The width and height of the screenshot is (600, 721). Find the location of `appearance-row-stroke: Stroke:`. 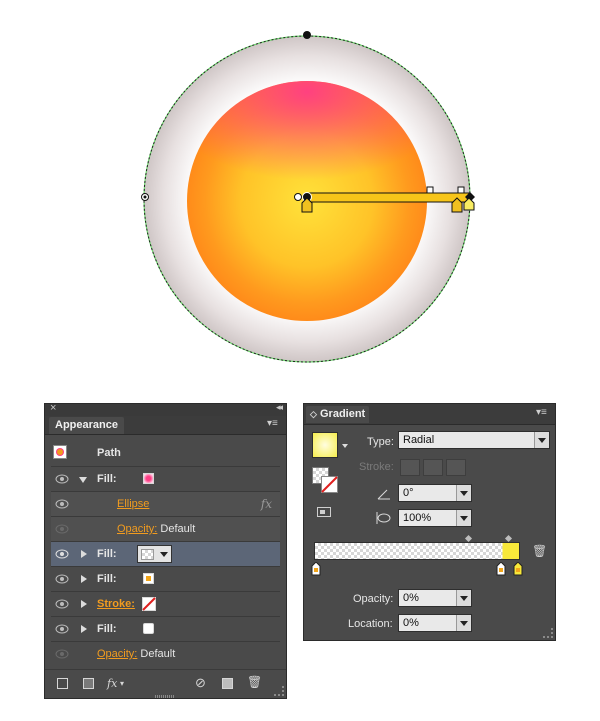

appearance-row-stroke: Stroke: is located at coordinates (165, 604).